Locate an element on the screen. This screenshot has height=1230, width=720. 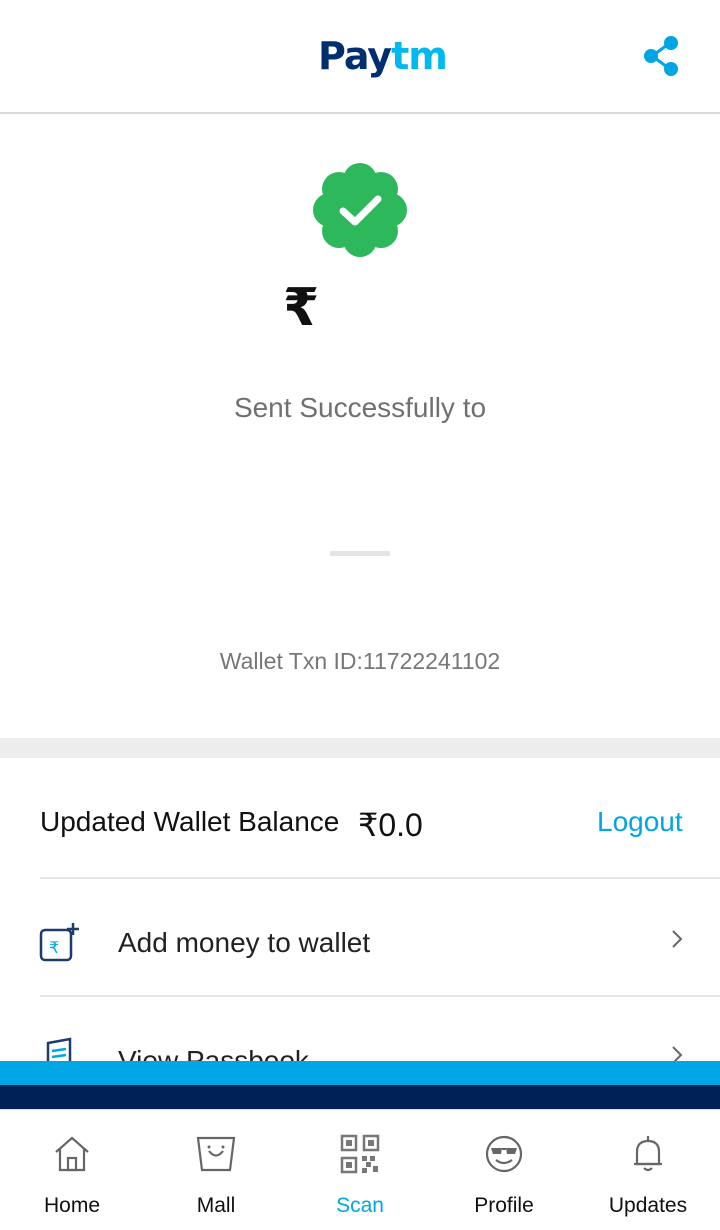
tab-scan: Scan is located at coordinates (360, 1170).